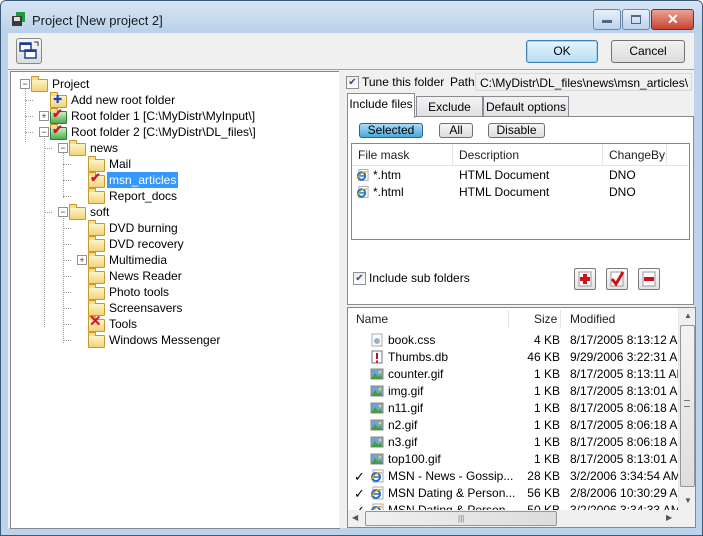 Image resolution: width=703 pixels, height=536 pixels. I want to click on tree-node-label: Report_docs, so click(143, 196).